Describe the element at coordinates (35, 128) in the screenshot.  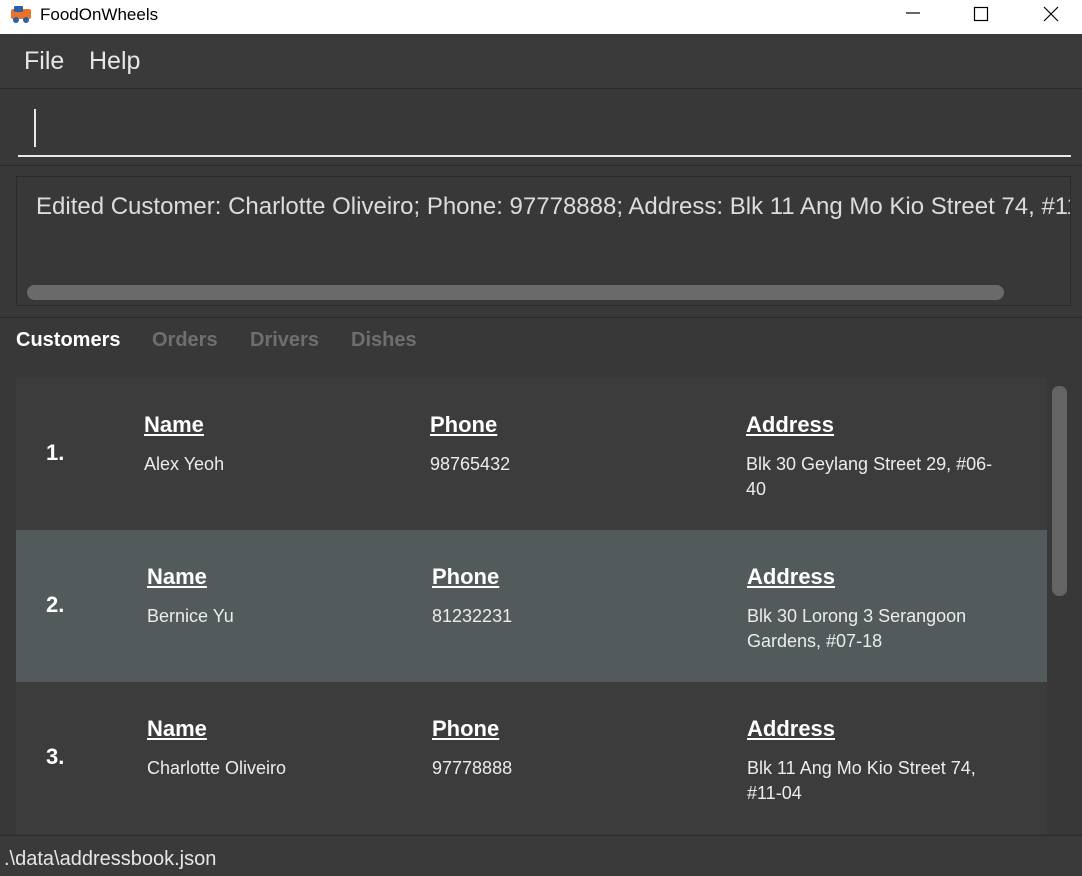
I see `text-caret` at that location.